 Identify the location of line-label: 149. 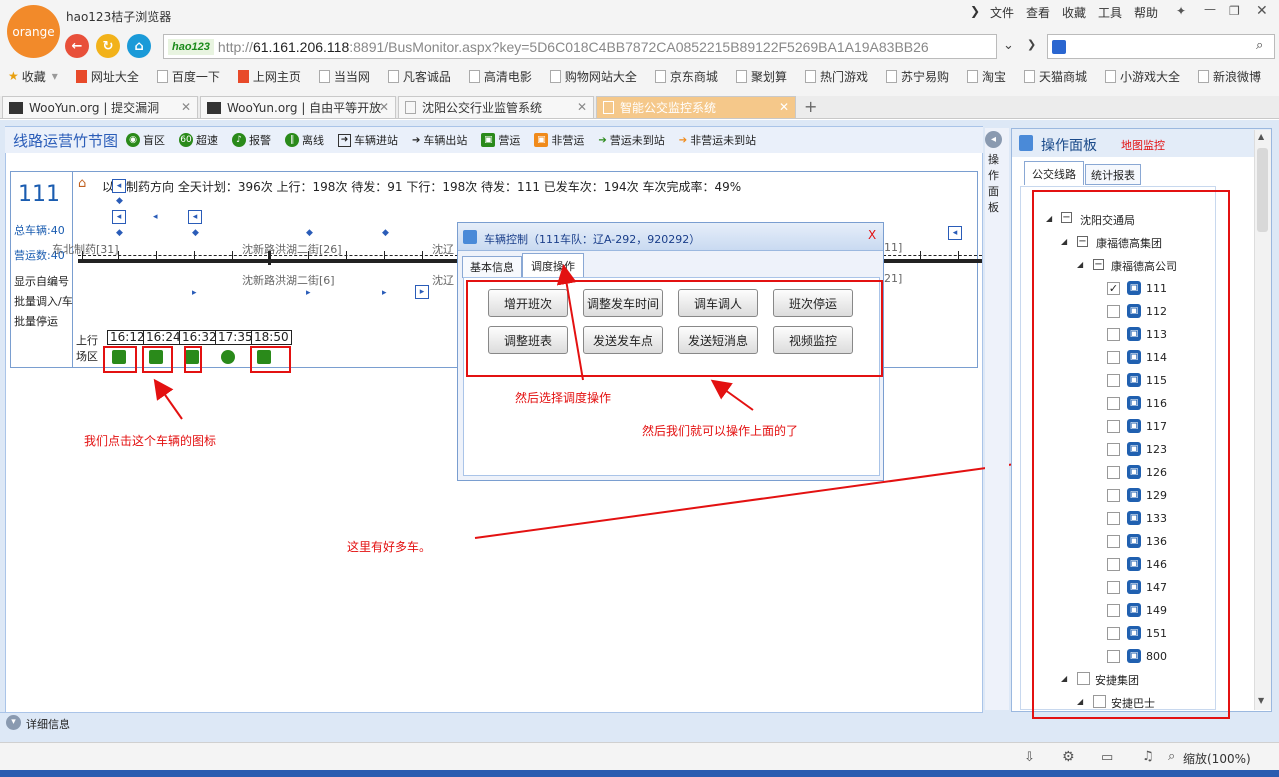
(1156, 610).